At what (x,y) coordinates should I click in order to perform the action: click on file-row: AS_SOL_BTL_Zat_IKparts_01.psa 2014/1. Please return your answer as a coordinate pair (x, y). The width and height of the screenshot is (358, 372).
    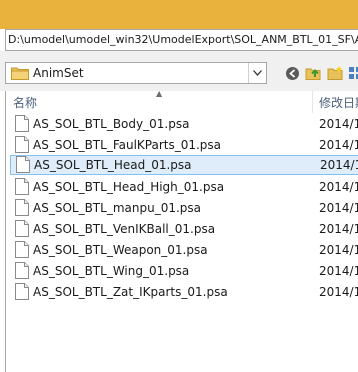
    Looking at the image, I should click on (182, 292).